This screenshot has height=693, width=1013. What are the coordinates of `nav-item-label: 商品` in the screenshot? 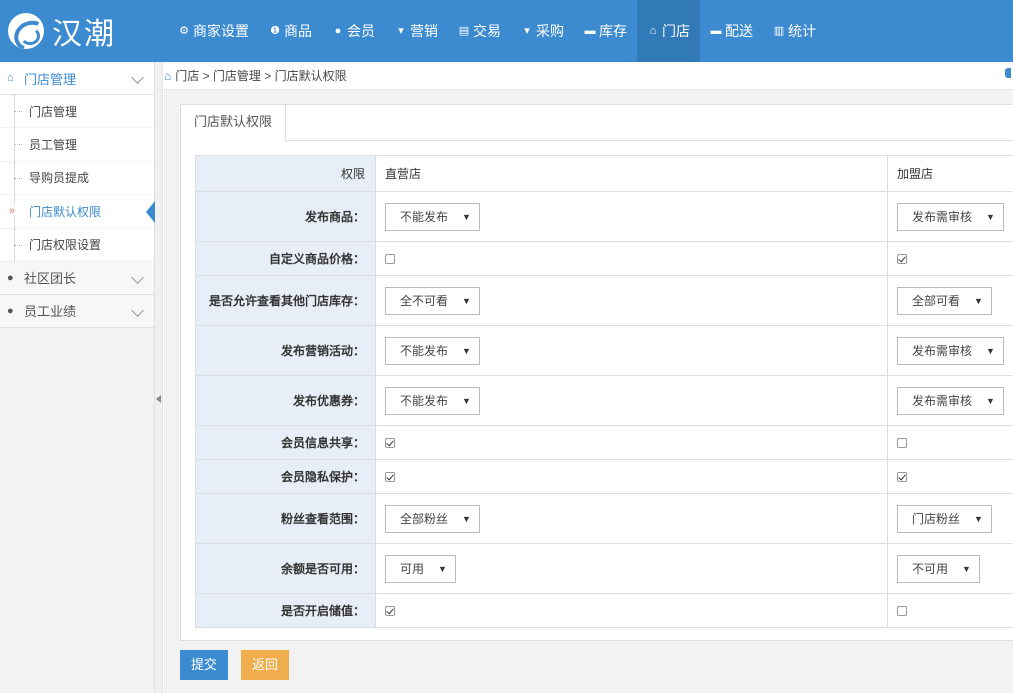 It's located at (298, 31).